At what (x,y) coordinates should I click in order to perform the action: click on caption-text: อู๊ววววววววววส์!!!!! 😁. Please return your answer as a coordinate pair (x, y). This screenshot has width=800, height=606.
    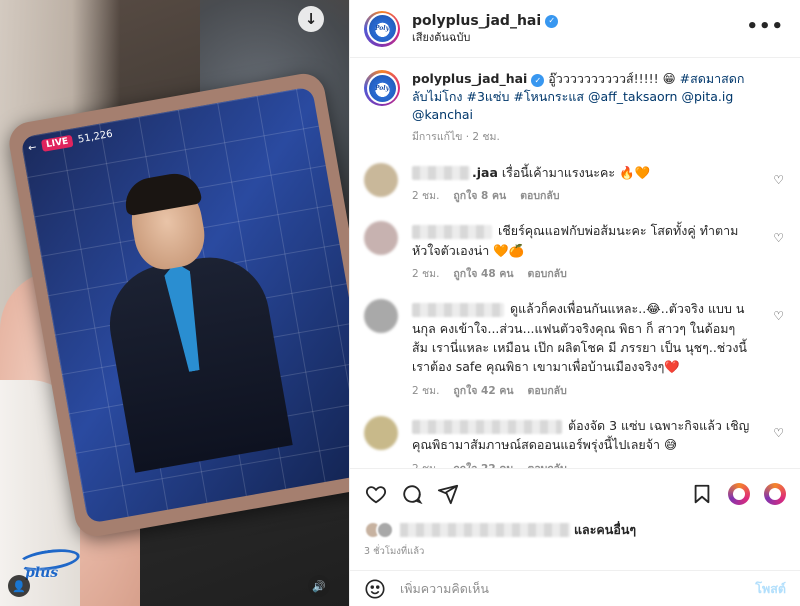
    Looking at the image, I should click on (612, 78).